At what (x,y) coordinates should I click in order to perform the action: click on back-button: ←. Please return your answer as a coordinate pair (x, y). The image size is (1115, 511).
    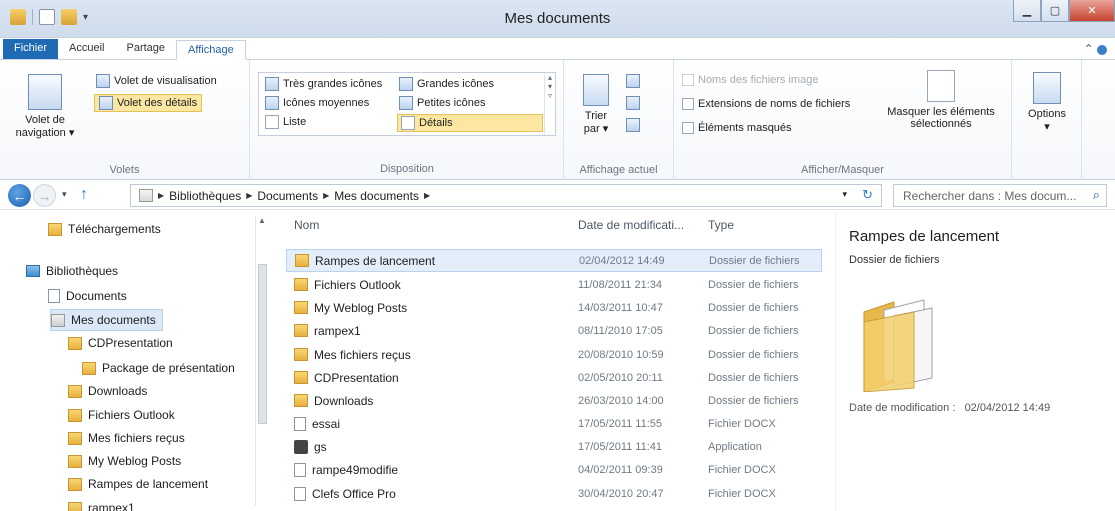
    Looking at the image, I should click on (19, 195).